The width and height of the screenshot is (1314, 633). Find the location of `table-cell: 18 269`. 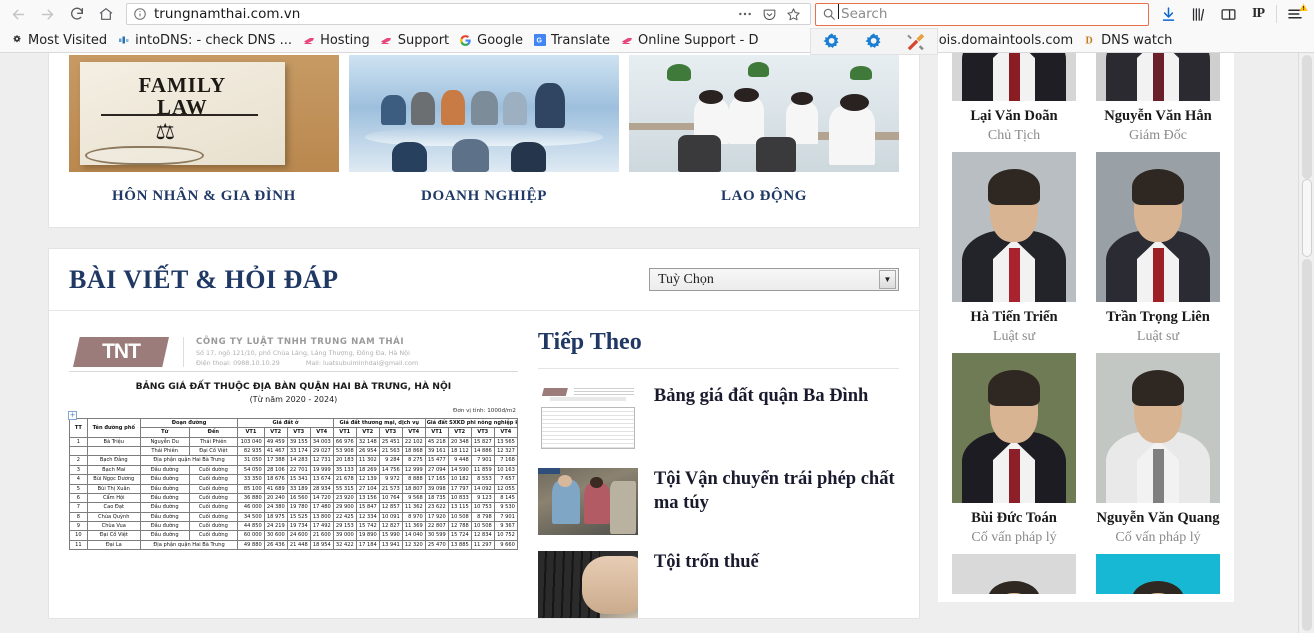

table-cell: 18 269 is located at coordinates (367, 470).